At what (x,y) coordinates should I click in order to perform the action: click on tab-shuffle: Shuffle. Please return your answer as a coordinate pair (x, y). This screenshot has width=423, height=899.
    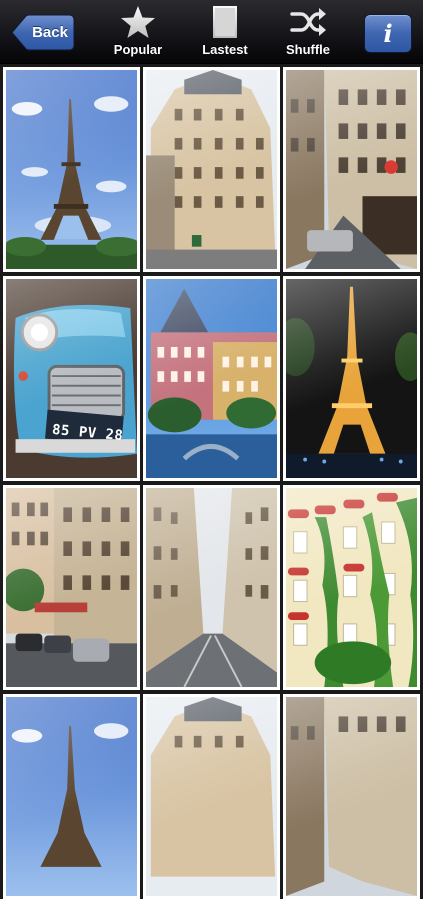
    Looking at the image, I should click on (308, 32).